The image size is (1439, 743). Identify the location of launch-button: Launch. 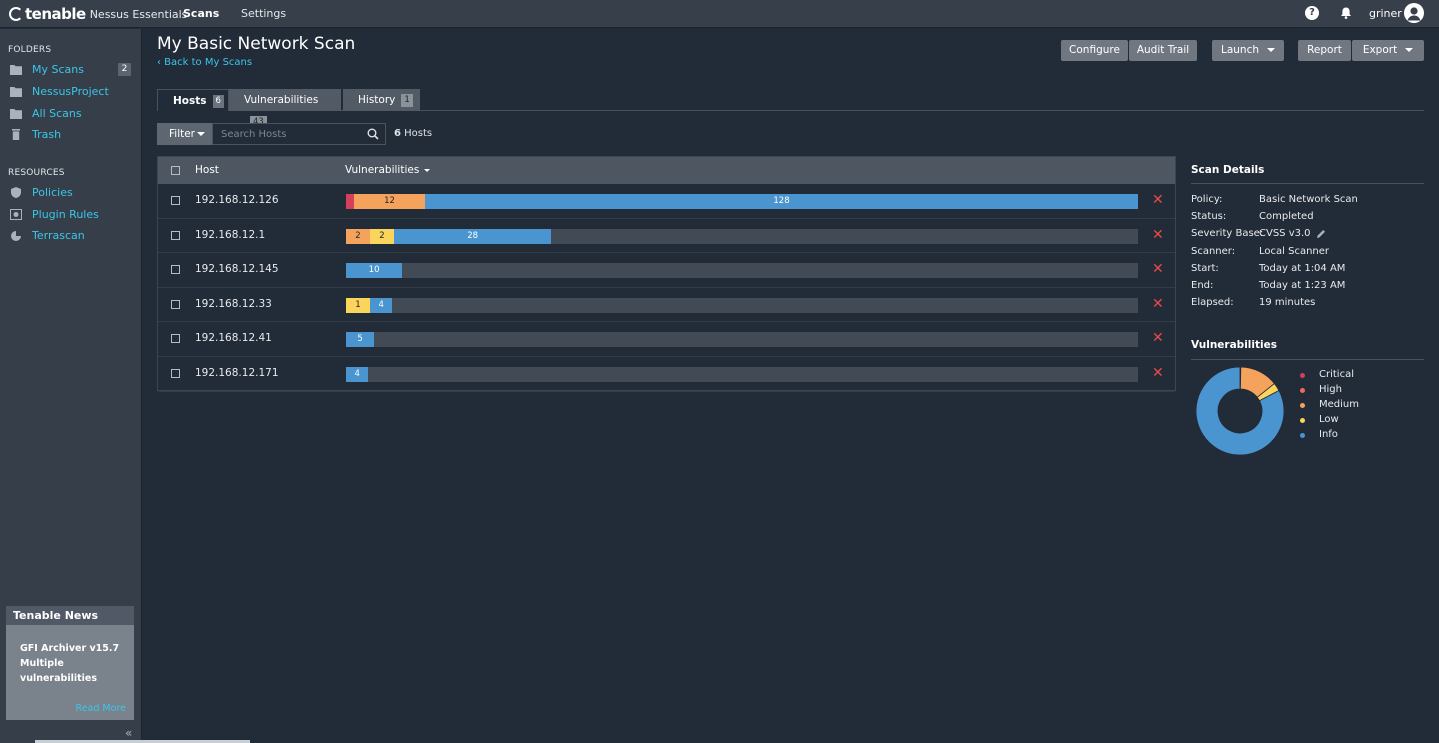
(1248, 50).